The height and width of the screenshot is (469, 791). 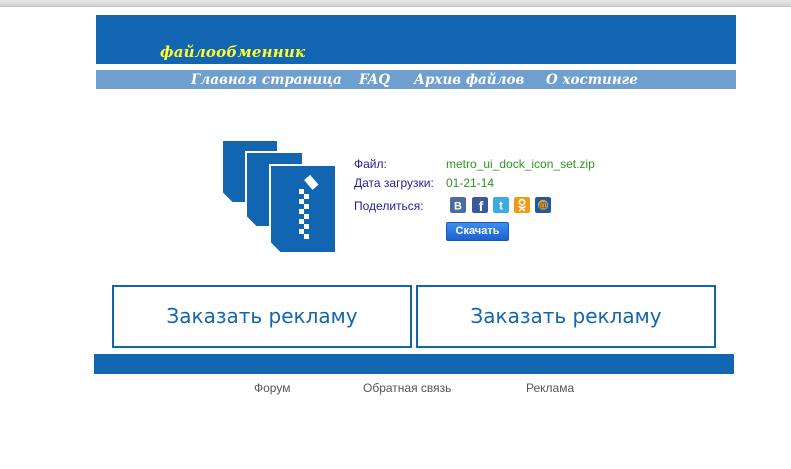 I want to click on order-ad-box-right: Заказать рекламу, so click(x=566, y=316).